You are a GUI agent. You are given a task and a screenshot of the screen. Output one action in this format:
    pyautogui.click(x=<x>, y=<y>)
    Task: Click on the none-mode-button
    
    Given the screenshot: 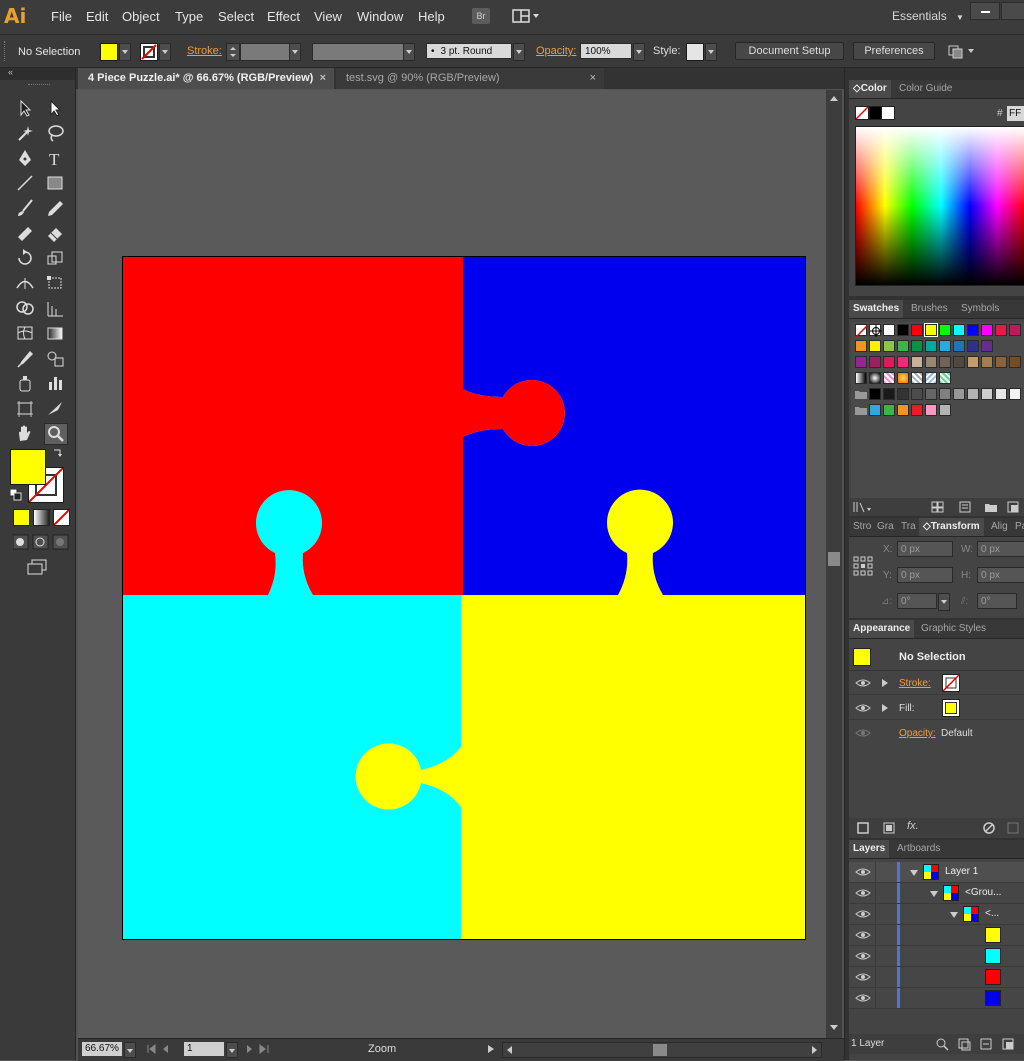 What is the action you would take?
    pyautogui.click(x=61, y=517)
    